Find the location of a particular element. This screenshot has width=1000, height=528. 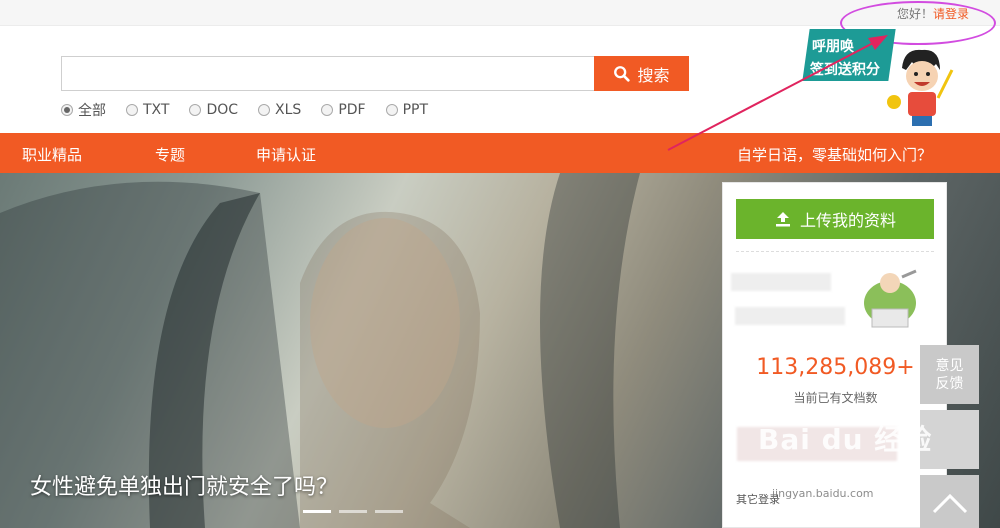

doc-count-label: 当前已有文档数 is located at coordinates (835, 398).